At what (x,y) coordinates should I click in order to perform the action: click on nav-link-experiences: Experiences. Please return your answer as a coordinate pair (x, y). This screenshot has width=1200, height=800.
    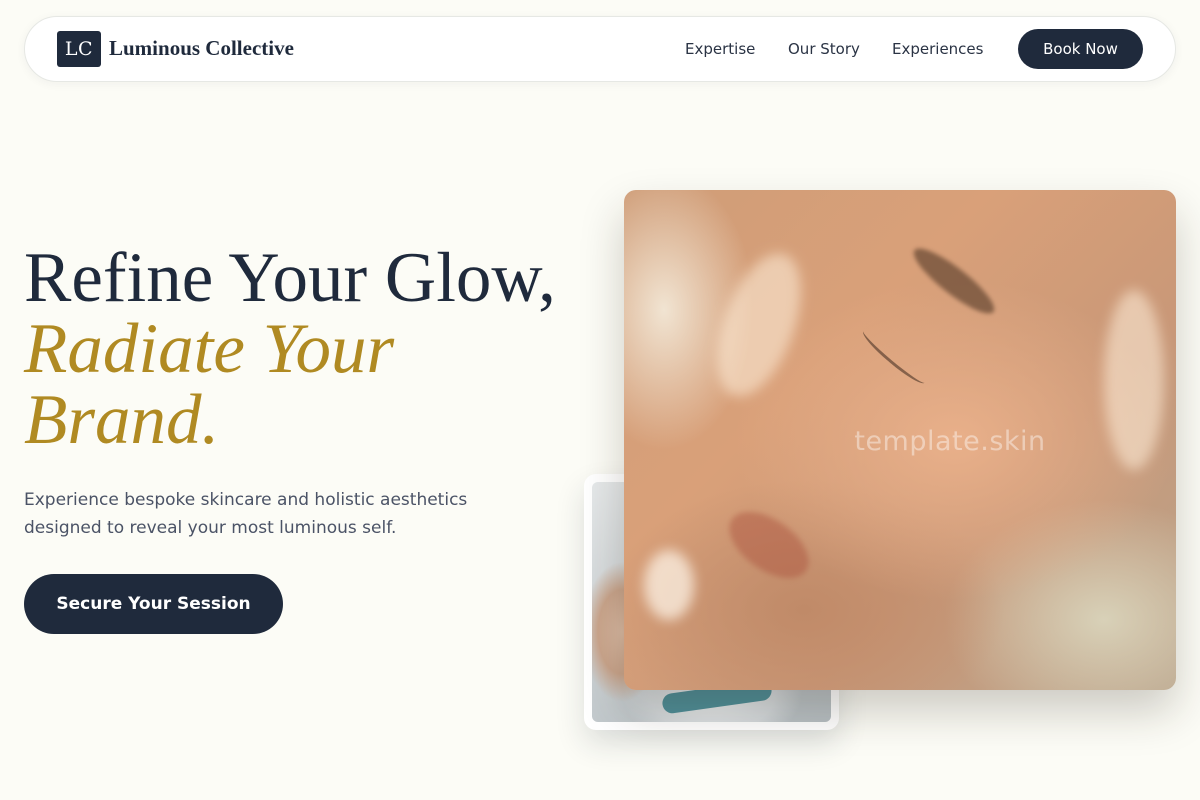
    Looking at the image, I should click on (937, 49).